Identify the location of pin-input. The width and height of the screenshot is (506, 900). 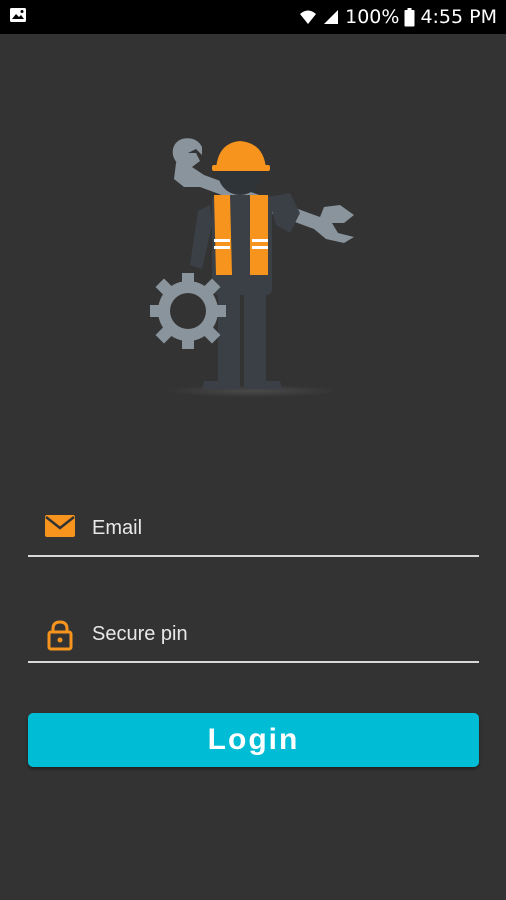
(277, 634).